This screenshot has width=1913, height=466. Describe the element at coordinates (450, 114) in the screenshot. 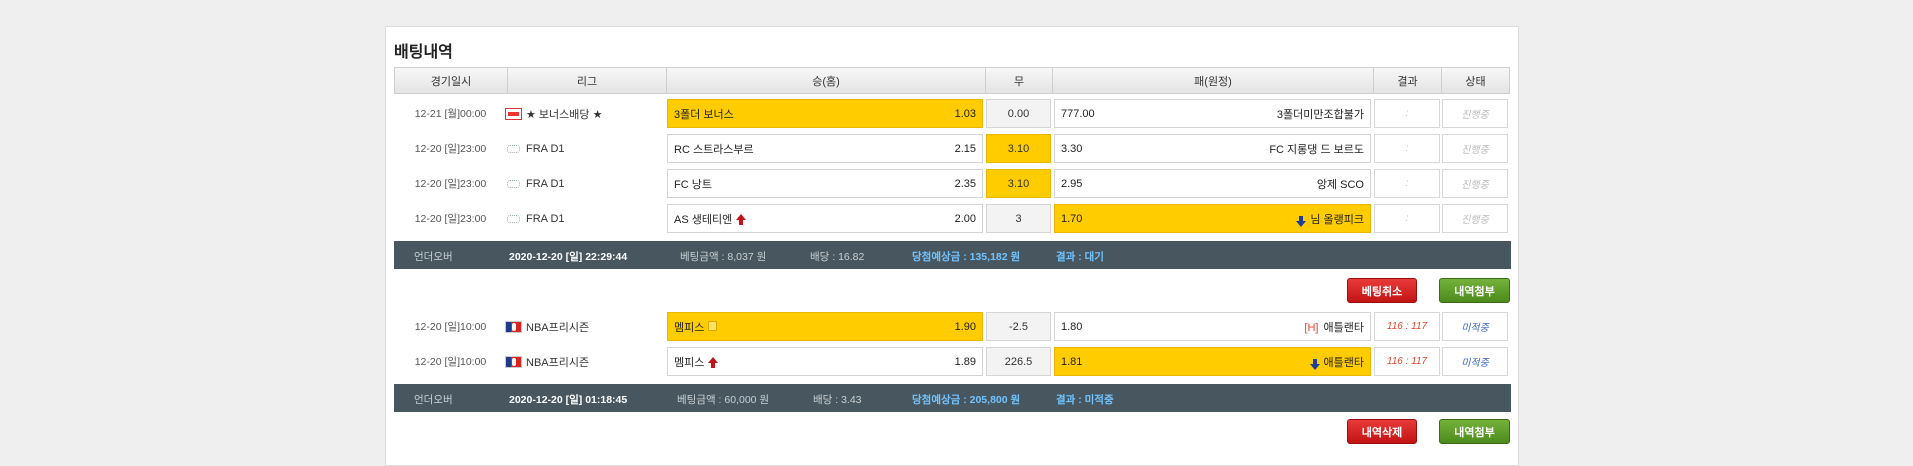

I see `row-date: 12-21 [월]00:00` at that location.